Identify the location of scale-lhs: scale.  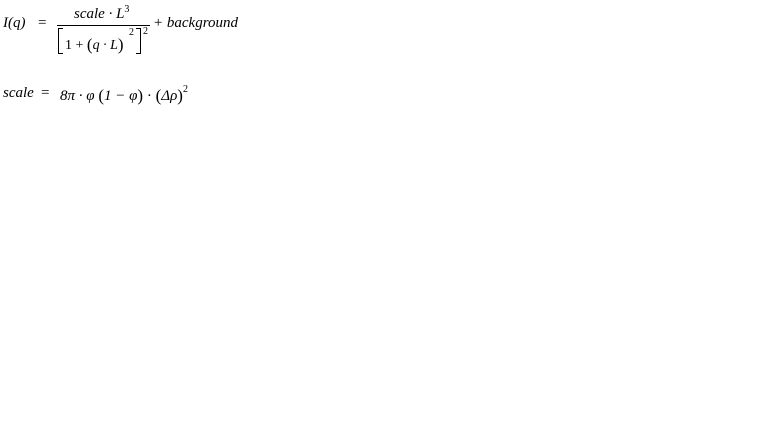
(18, 93).